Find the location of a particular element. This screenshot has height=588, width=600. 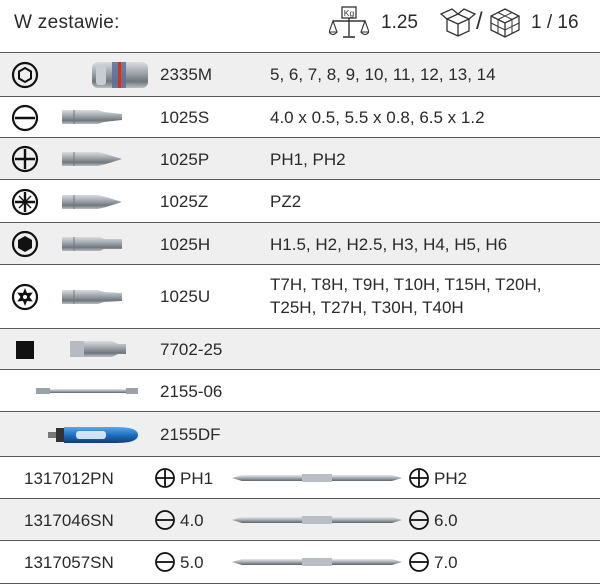

item-code: 1025P is located at coordinates (185, 159).